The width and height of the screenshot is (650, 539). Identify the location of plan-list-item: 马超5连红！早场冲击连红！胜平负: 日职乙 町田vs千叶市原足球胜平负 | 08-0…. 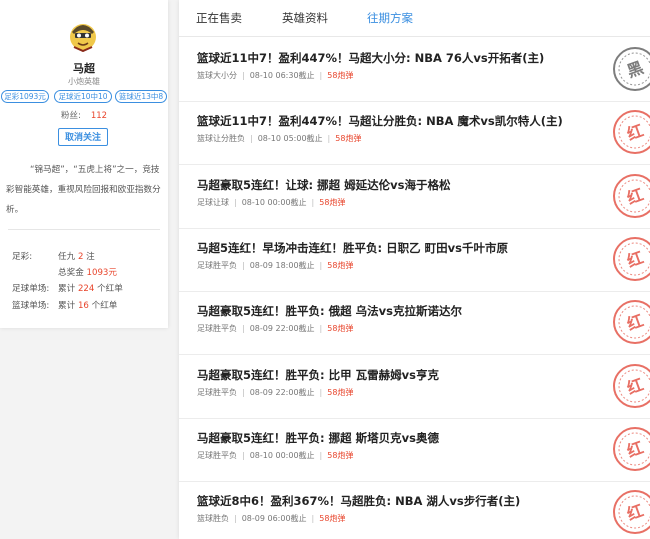
(414, 259).